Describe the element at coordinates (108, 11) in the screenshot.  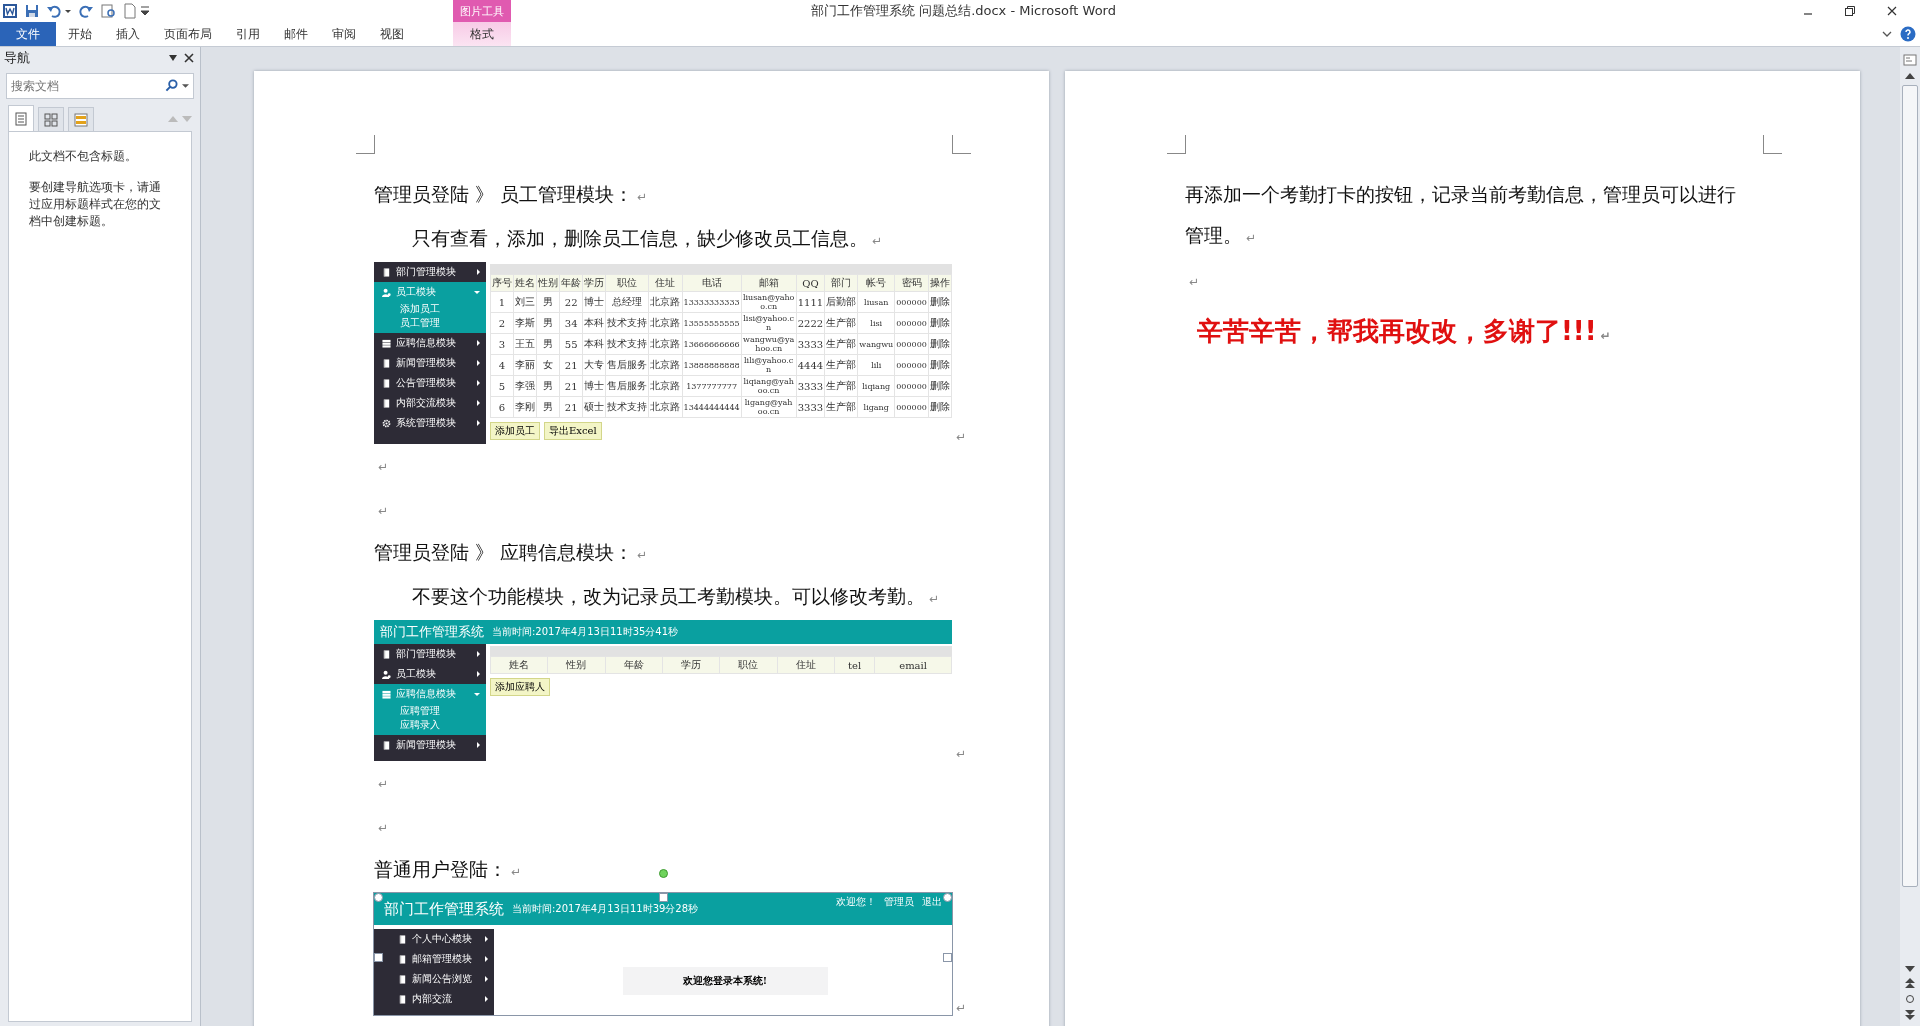
I see `print-preview-icon` at that location.